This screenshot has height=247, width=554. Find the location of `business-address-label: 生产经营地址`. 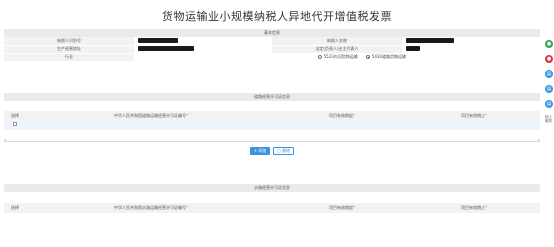

business-address-label: 生产经营地址 is located at coordinates (69, 49).